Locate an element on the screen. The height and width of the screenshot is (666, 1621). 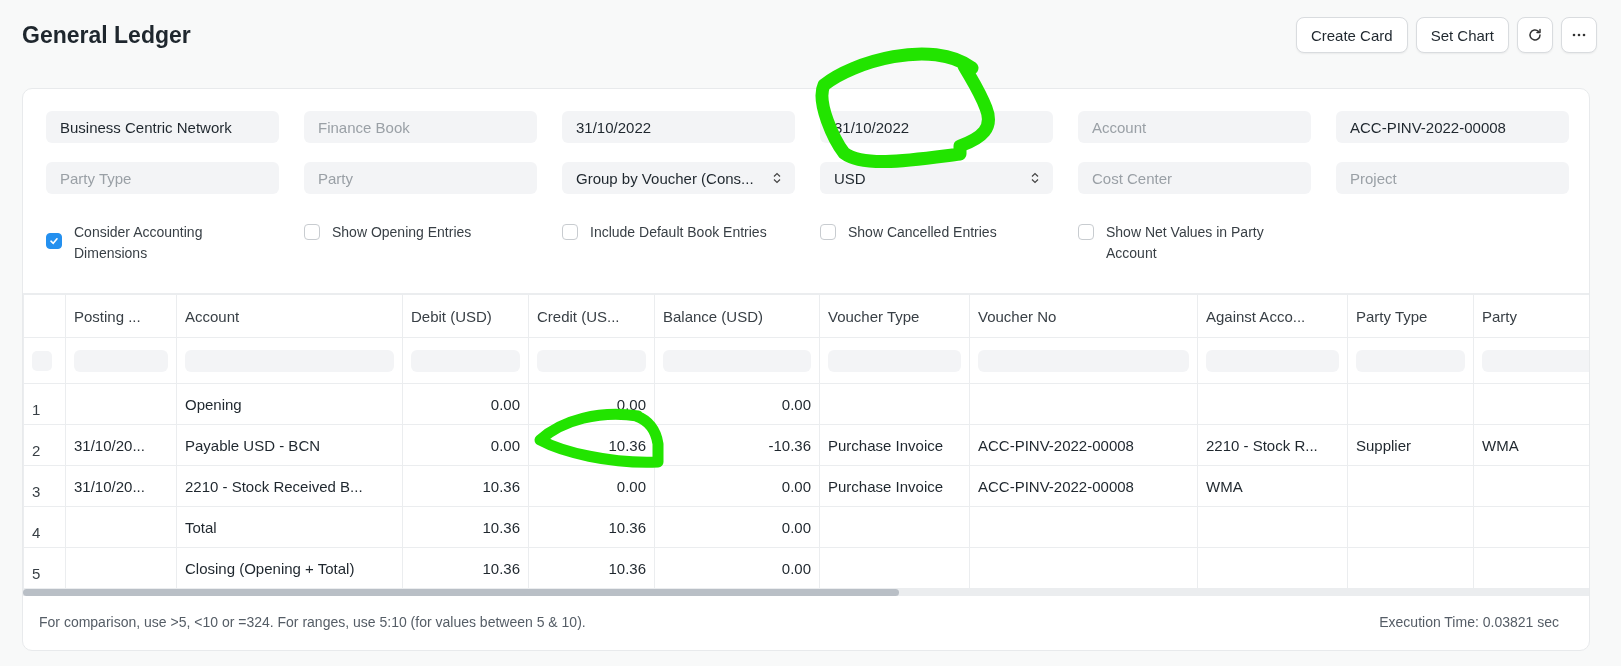
row-number: 4 is located at coordinates (44, 527).